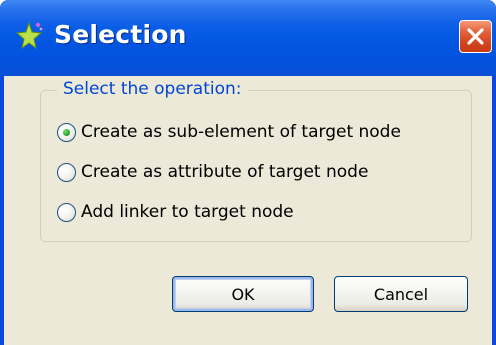 This screenshot has width=496, height=345. Describe the element at coordinates (241, 132) in the screenshot. I see `radio-label: Create as sub-element of target node` at that location.